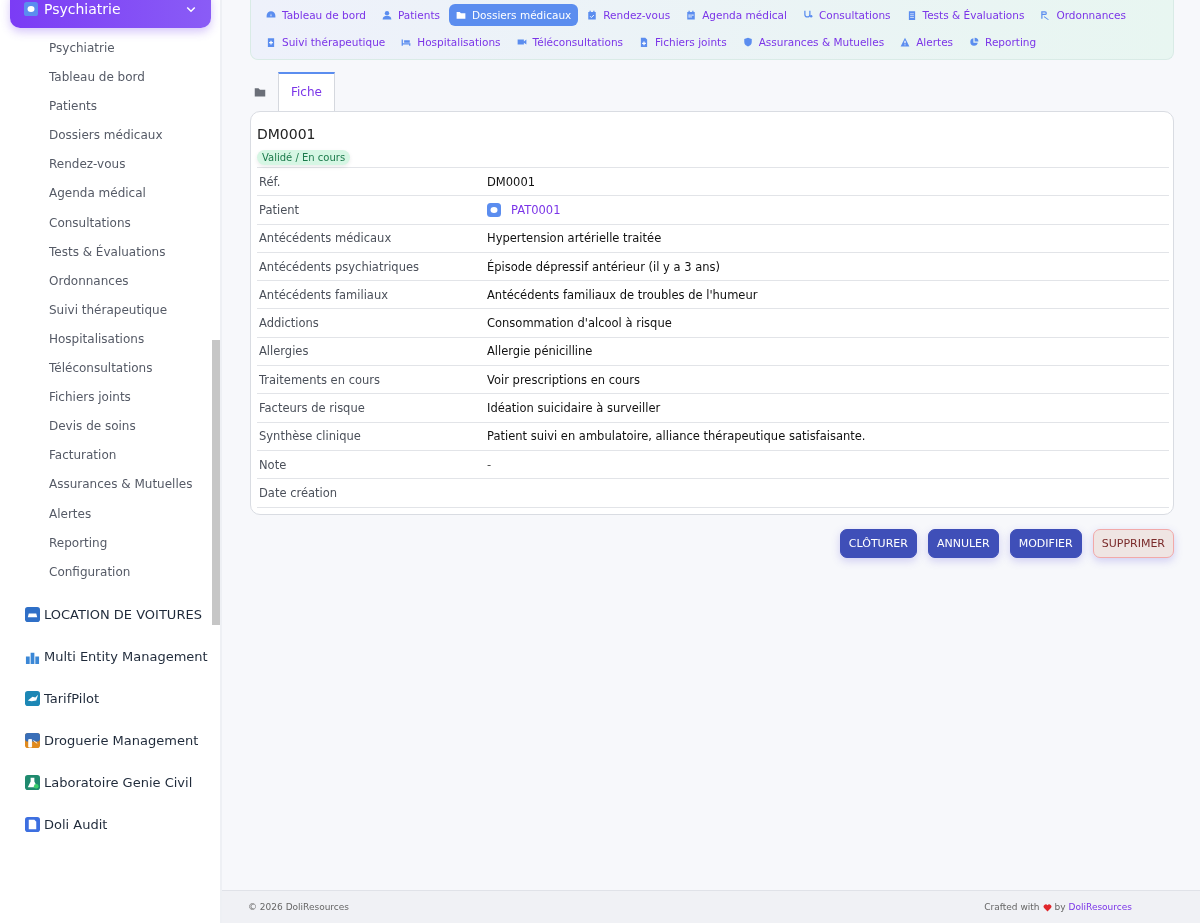 The height and width of the screenshot is (923, 1200). I want to click on nav-tab: Hospitalisations, so click(451, 42).